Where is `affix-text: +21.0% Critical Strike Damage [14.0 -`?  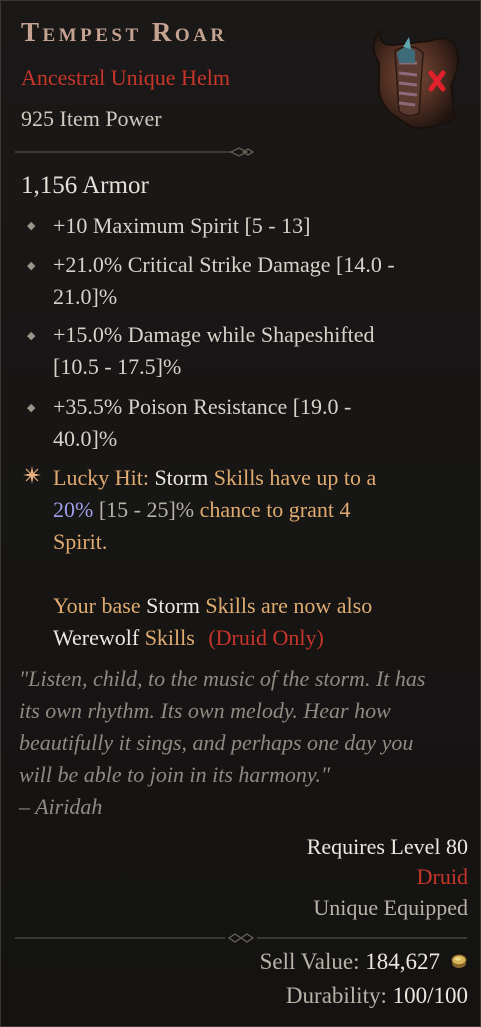
affix-text: +21.0% Critical Strike Damage [14.0 - is located at coordinates (224, 264).